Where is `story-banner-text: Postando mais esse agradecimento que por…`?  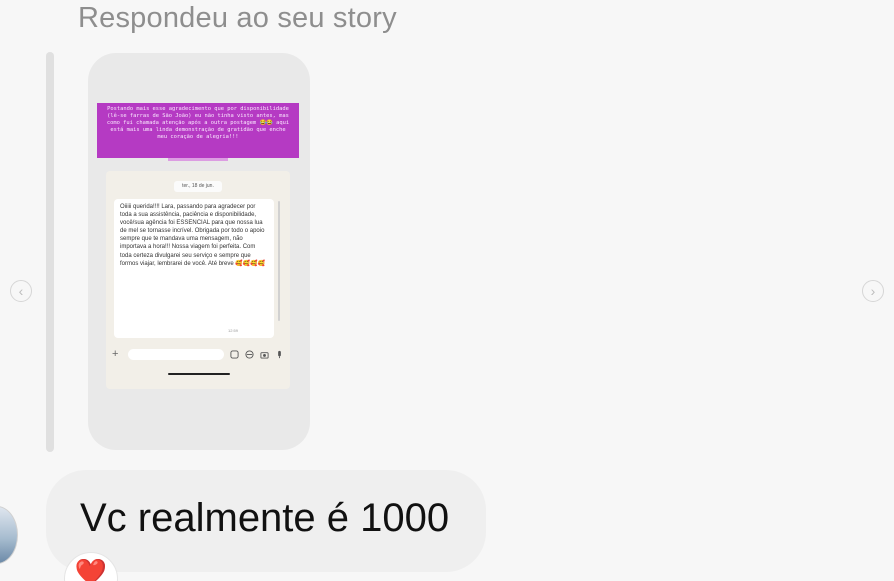 story-banner-text: Postando mais esse agradecimento que por… is located at coordinates (198, 130).